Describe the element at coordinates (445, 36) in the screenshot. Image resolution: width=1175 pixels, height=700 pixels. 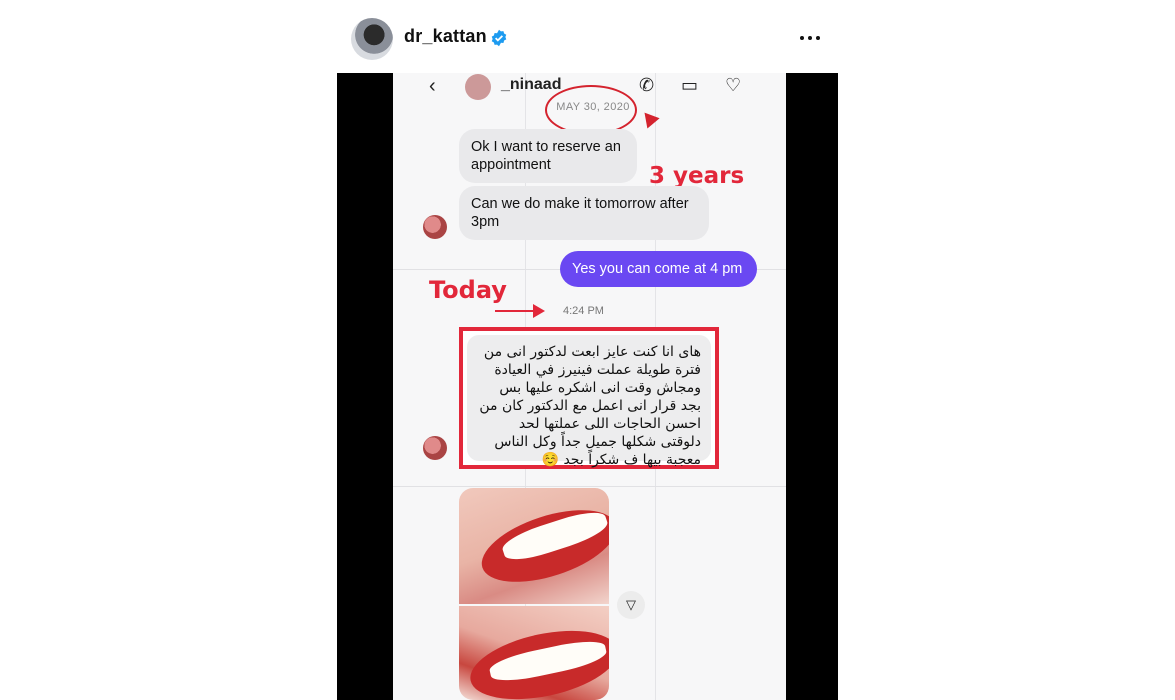
I see `username-link: dr_kattan` at that location.